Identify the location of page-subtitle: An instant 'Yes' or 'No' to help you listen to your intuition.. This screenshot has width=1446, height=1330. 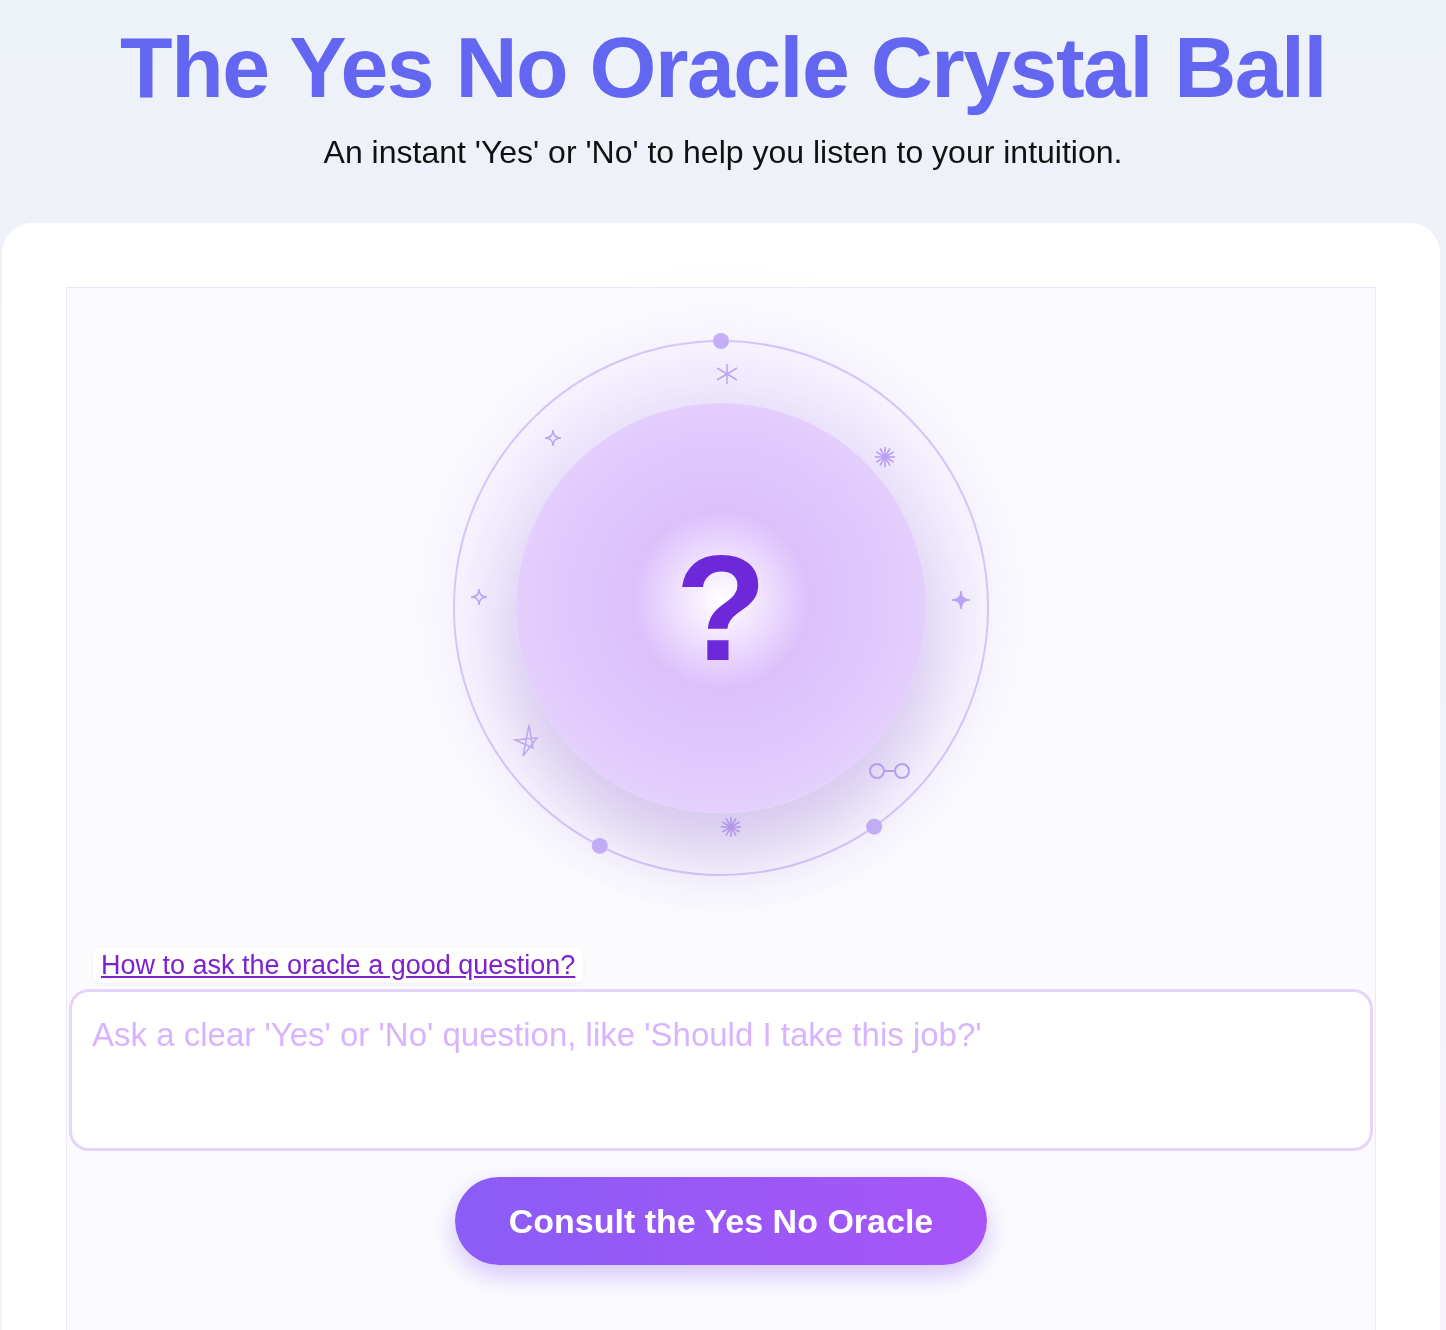
(723, 153).